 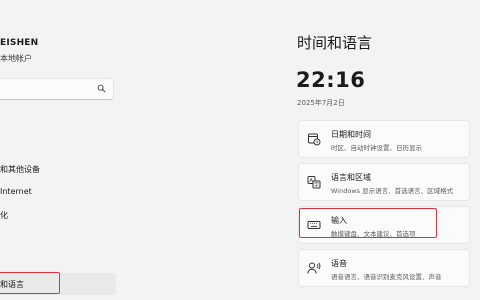 I want to click on card-speech-title: 语音, so click(x=339, y=263).